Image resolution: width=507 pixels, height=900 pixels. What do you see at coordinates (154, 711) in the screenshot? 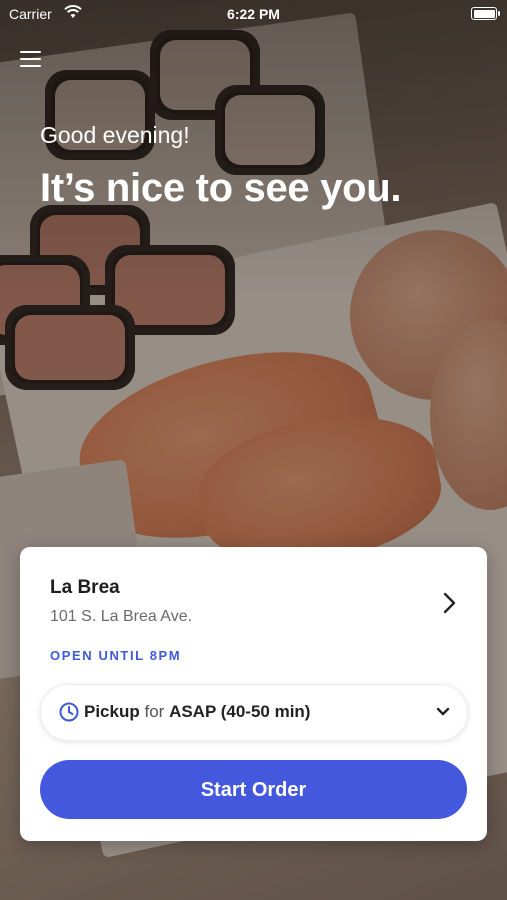
I see `order-mode-connector: for` at bounding box center [154, 711].